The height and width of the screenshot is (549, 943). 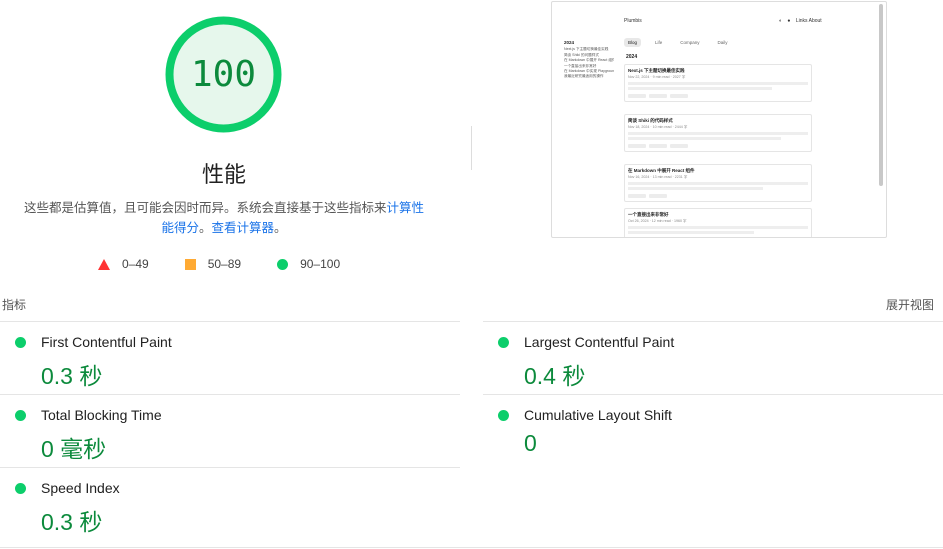 I want to click on legend-average: 50–89, so click(x=213, y=264).